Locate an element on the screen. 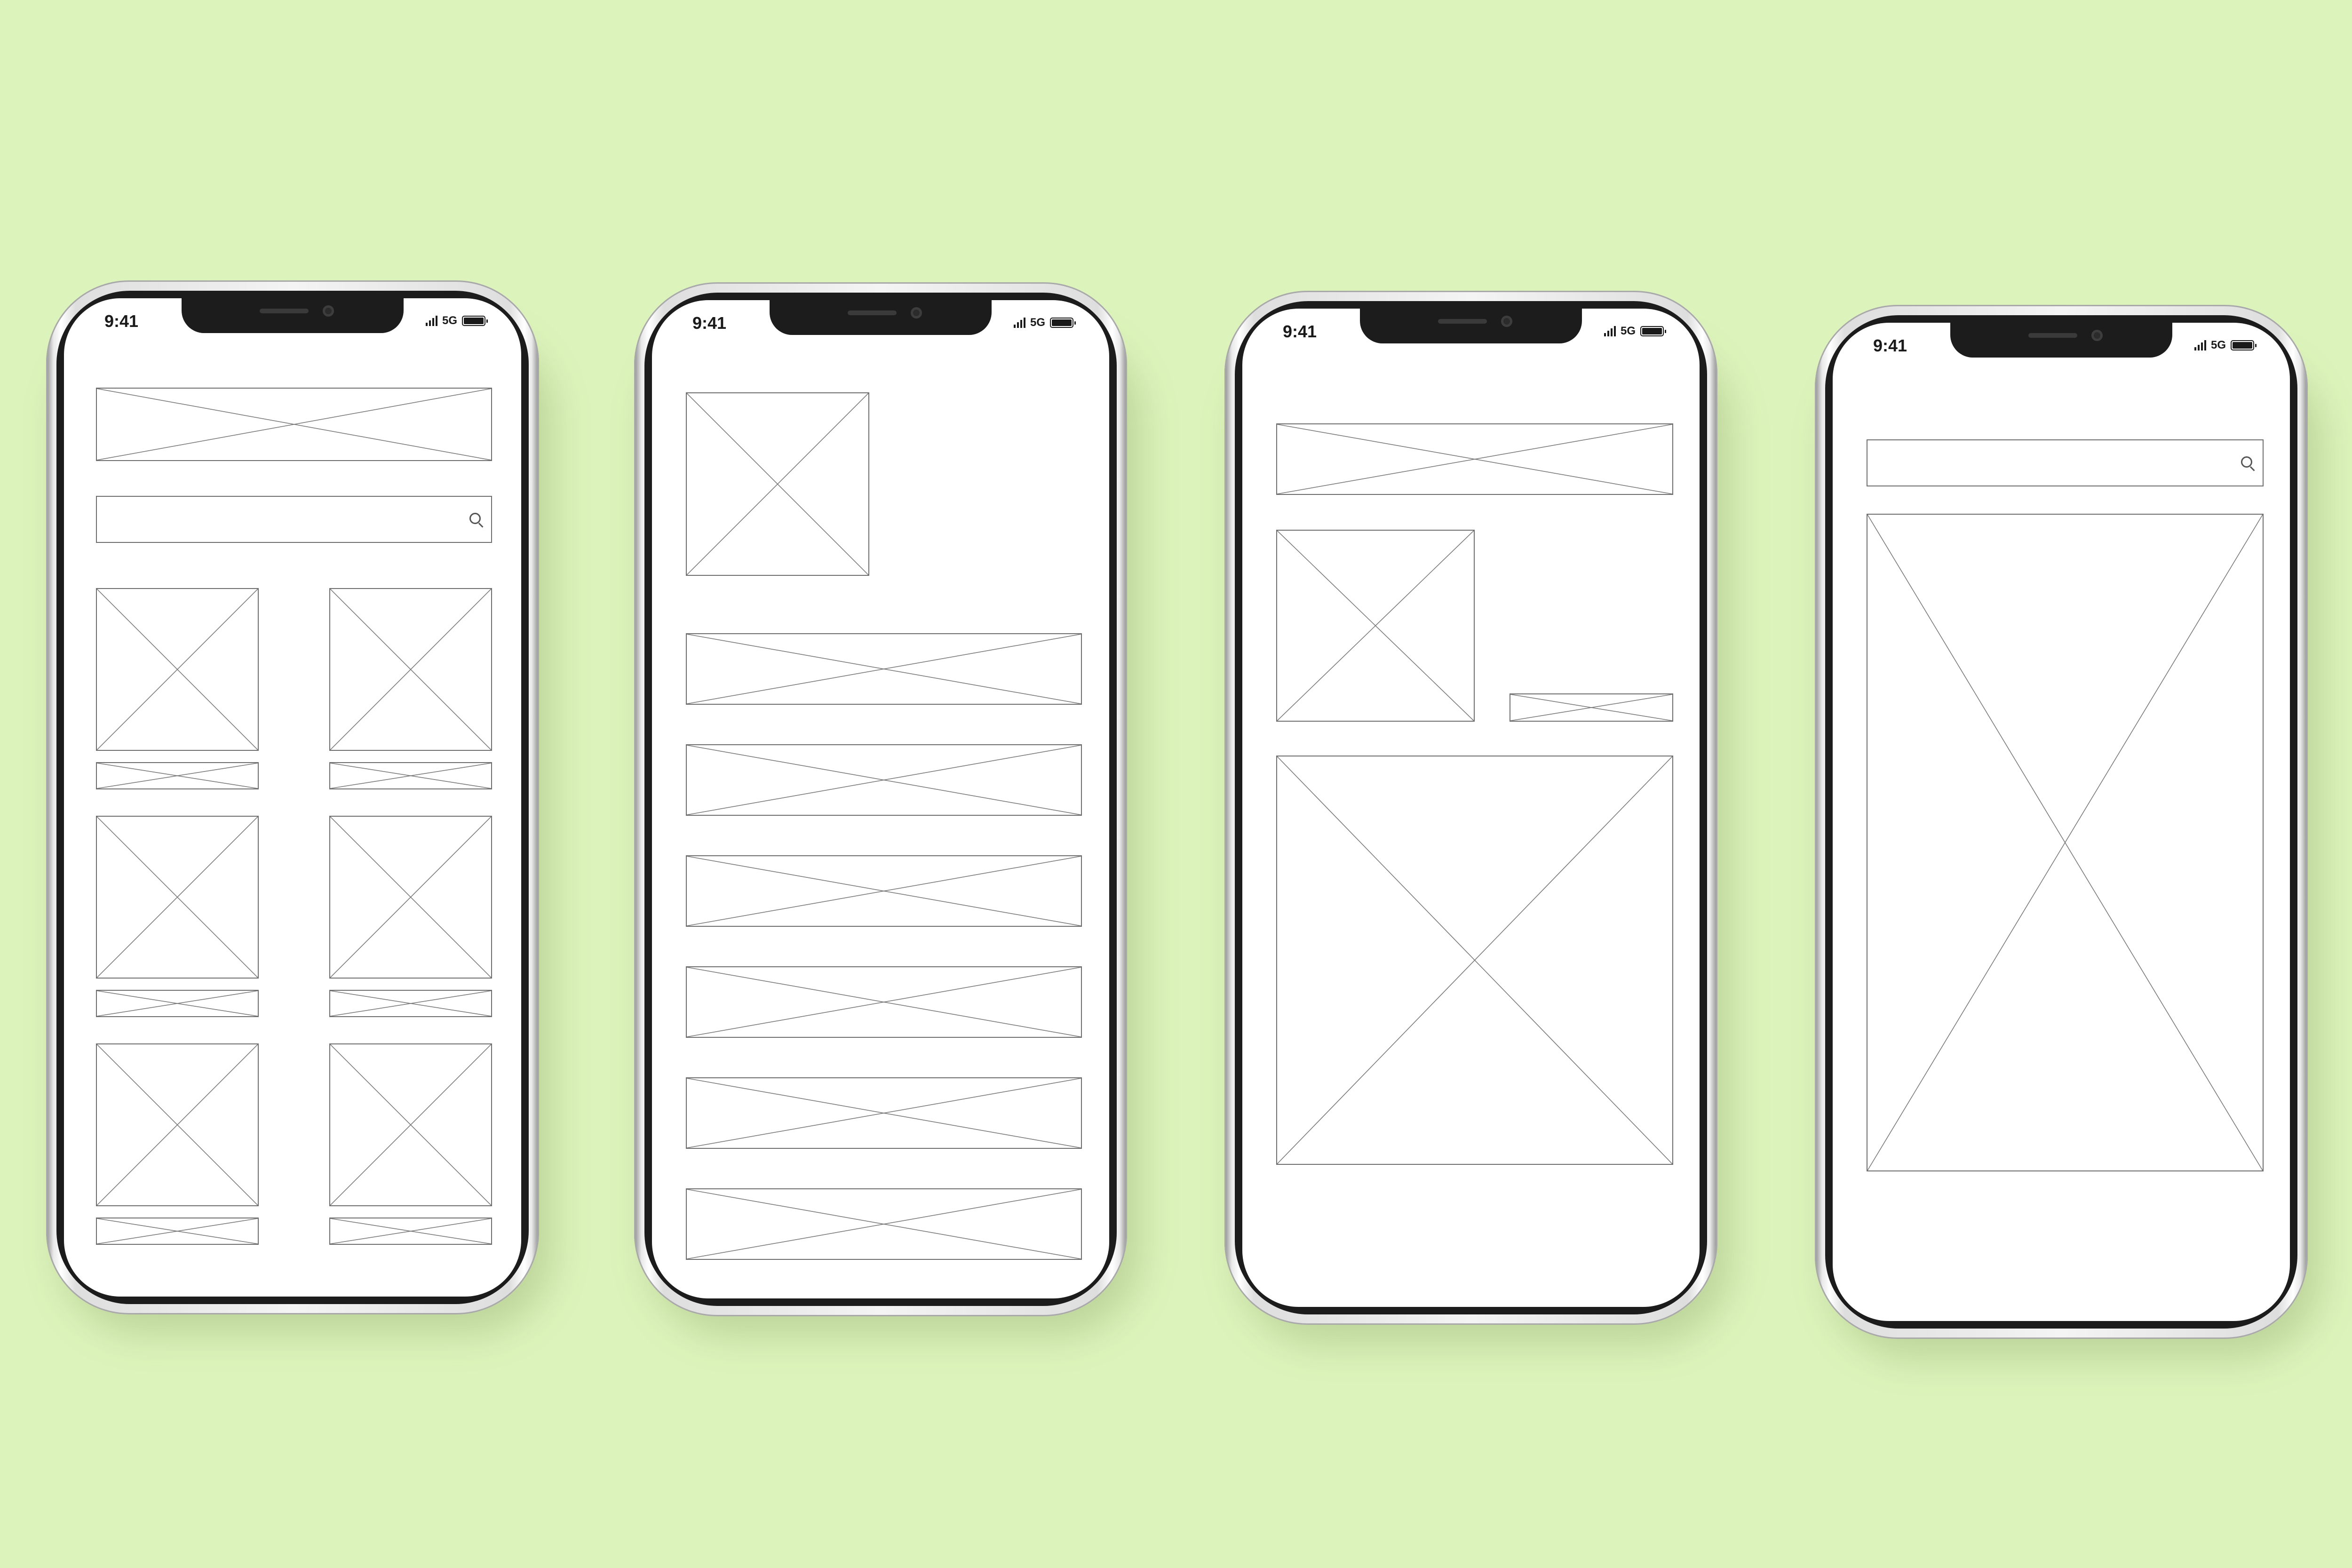  phone-screen-3: 9:41 5G is located at coordinates (1471, 808).